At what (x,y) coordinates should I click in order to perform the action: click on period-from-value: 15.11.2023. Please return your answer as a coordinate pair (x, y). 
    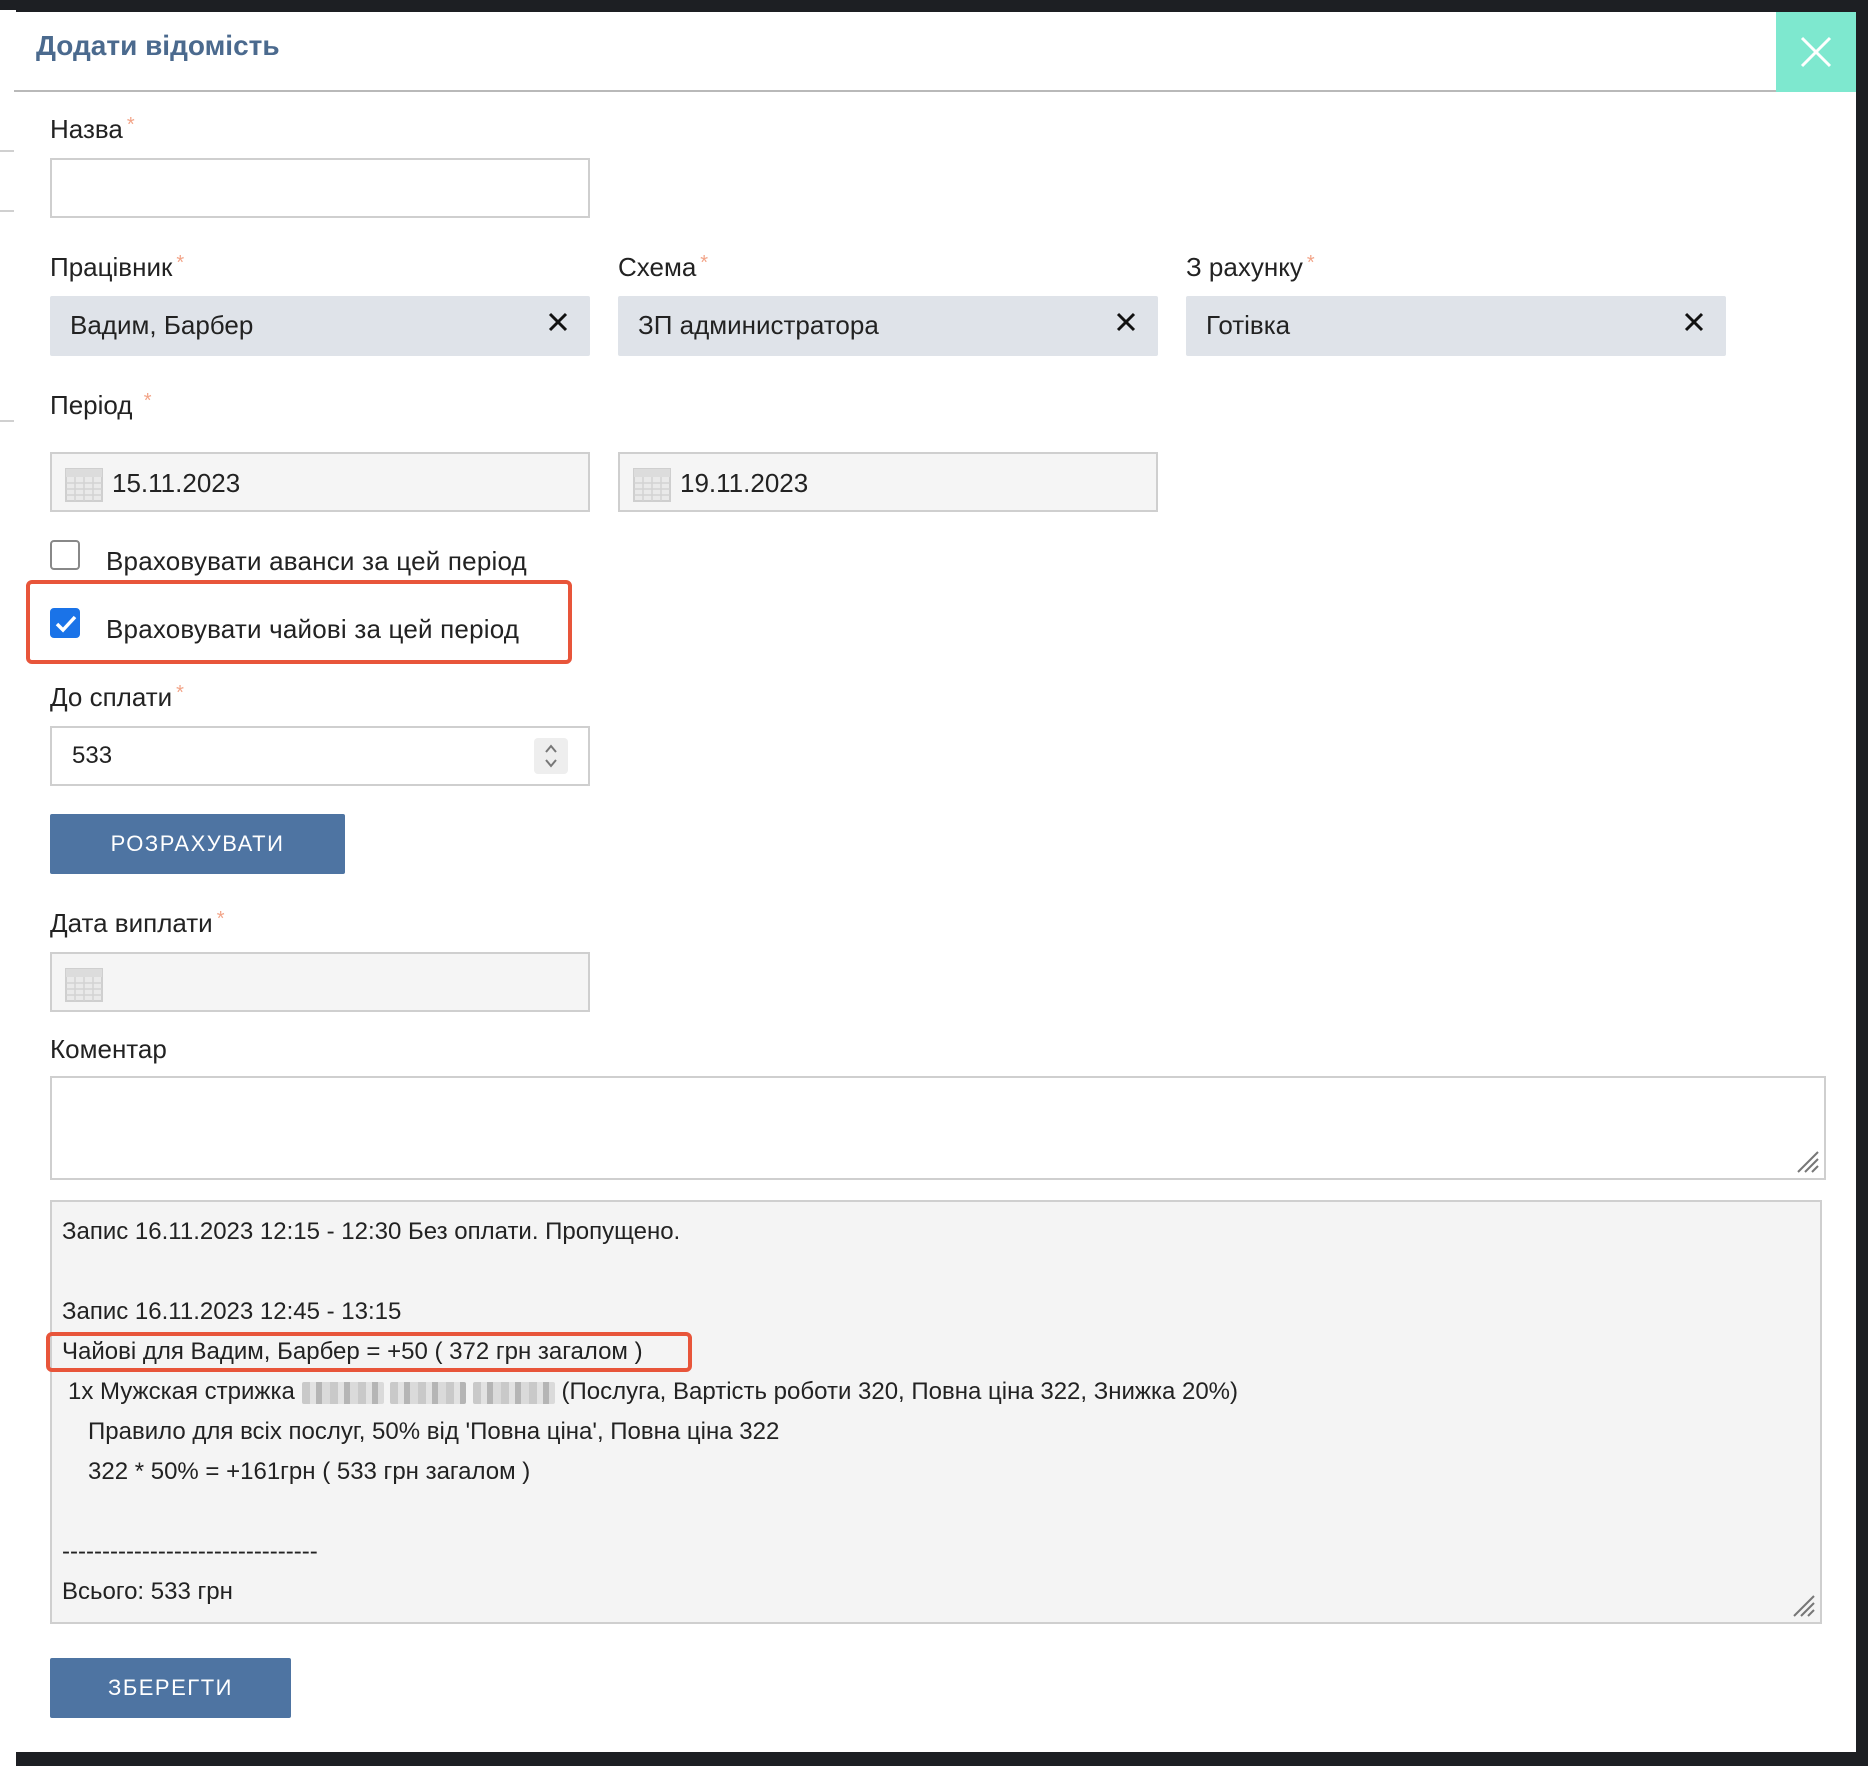
    Looking at the image, I should click on (176, 483).